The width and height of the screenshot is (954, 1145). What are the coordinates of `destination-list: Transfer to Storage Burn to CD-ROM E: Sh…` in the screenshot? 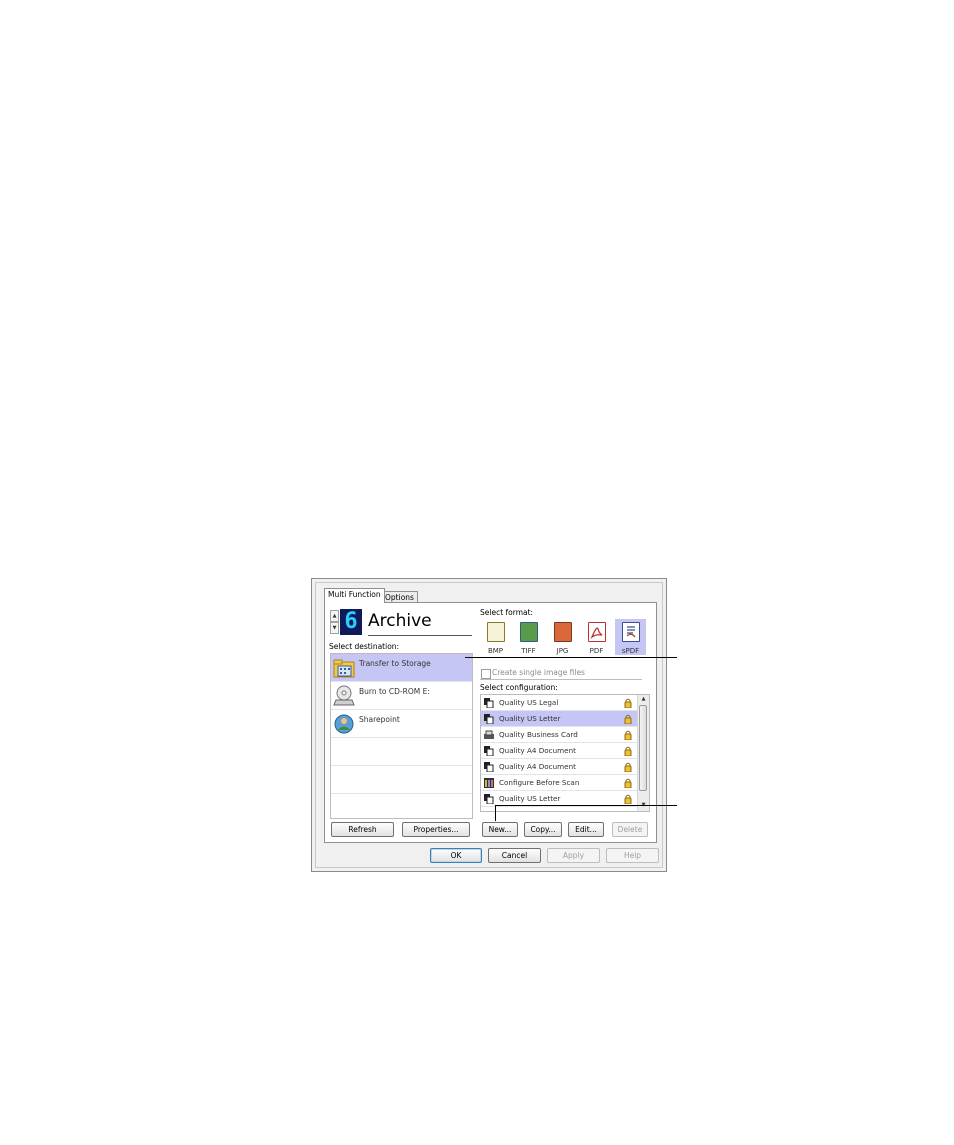 It's located at (401, 736).